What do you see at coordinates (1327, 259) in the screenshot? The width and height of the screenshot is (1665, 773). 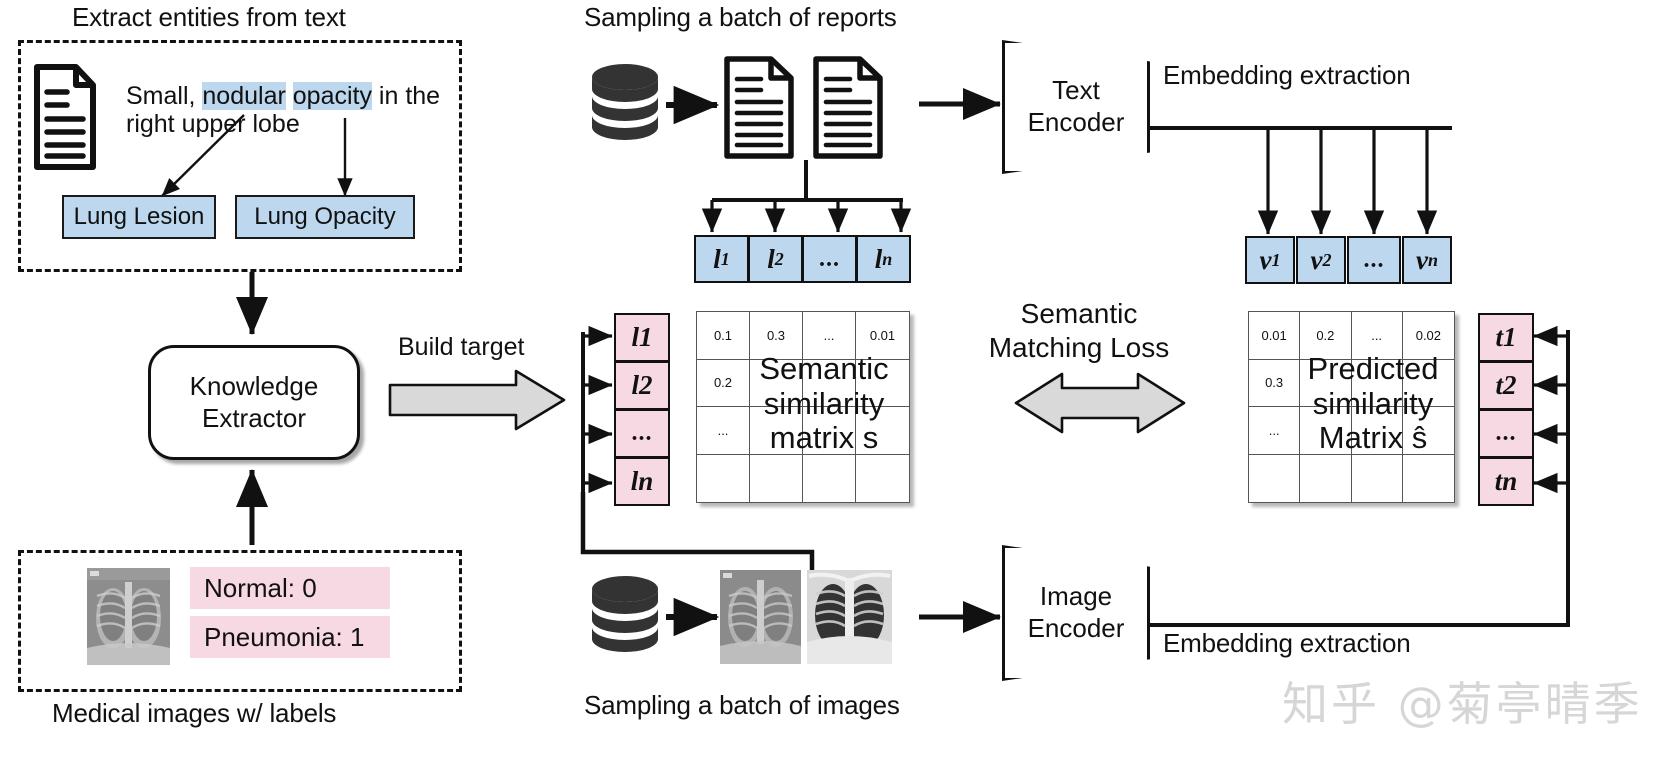 I see `v-sub-2: 2` at bounding box center [1327, 259].